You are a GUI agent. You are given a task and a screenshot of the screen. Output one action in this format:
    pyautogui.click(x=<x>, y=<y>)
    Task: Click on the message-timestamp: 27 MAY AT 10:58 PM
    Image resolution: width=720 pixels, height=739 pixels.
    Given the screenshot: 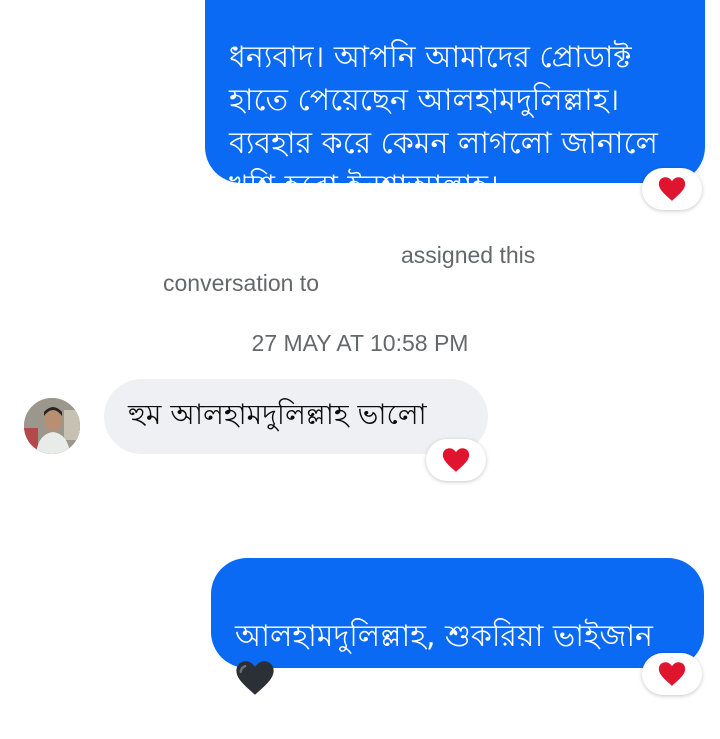 What is the action you would take?
    pyautogui.click(x=360, y=343)
    